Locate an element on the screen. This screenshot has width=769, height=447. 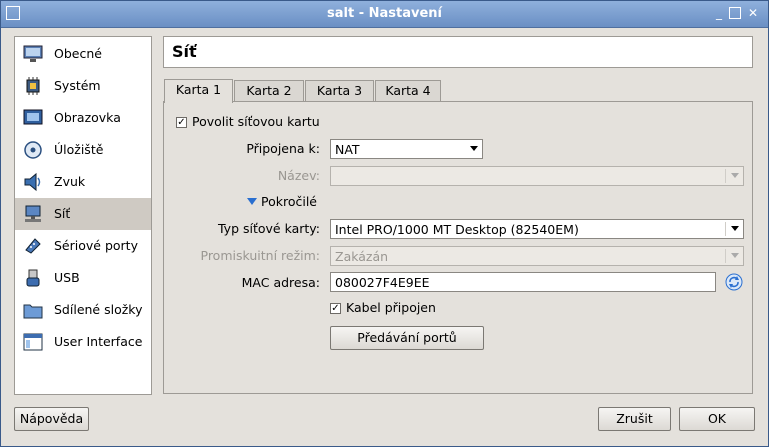
sidebar-item-system: Systém is located at coordinates (83, 86).